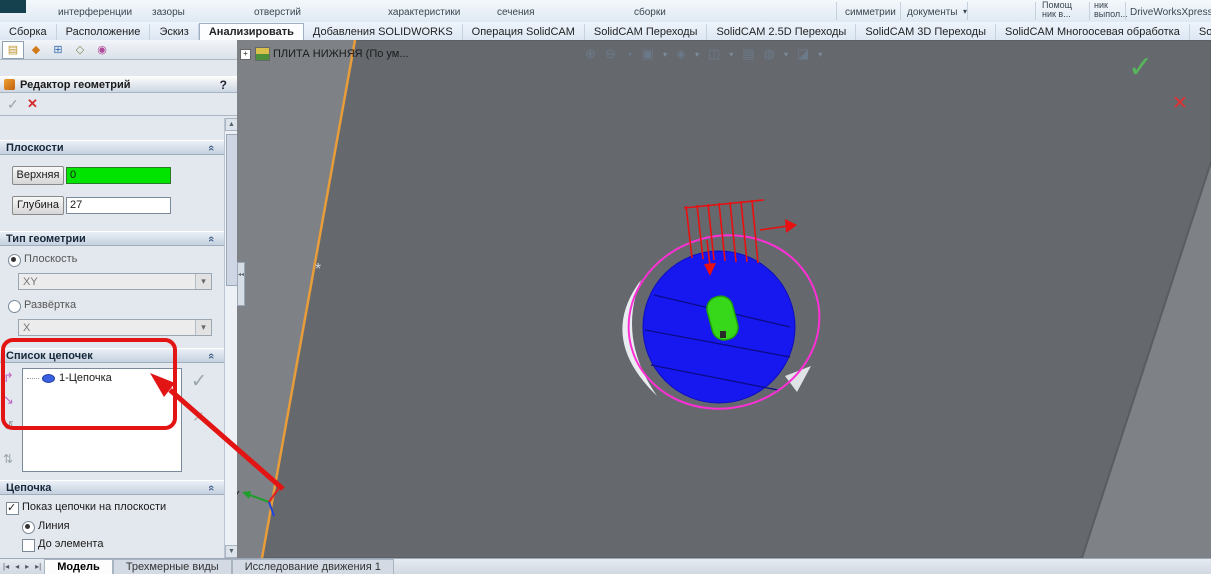  I want to click on tab-solidcam-perehody: SolidCAM Переходы, so click(646, 32).